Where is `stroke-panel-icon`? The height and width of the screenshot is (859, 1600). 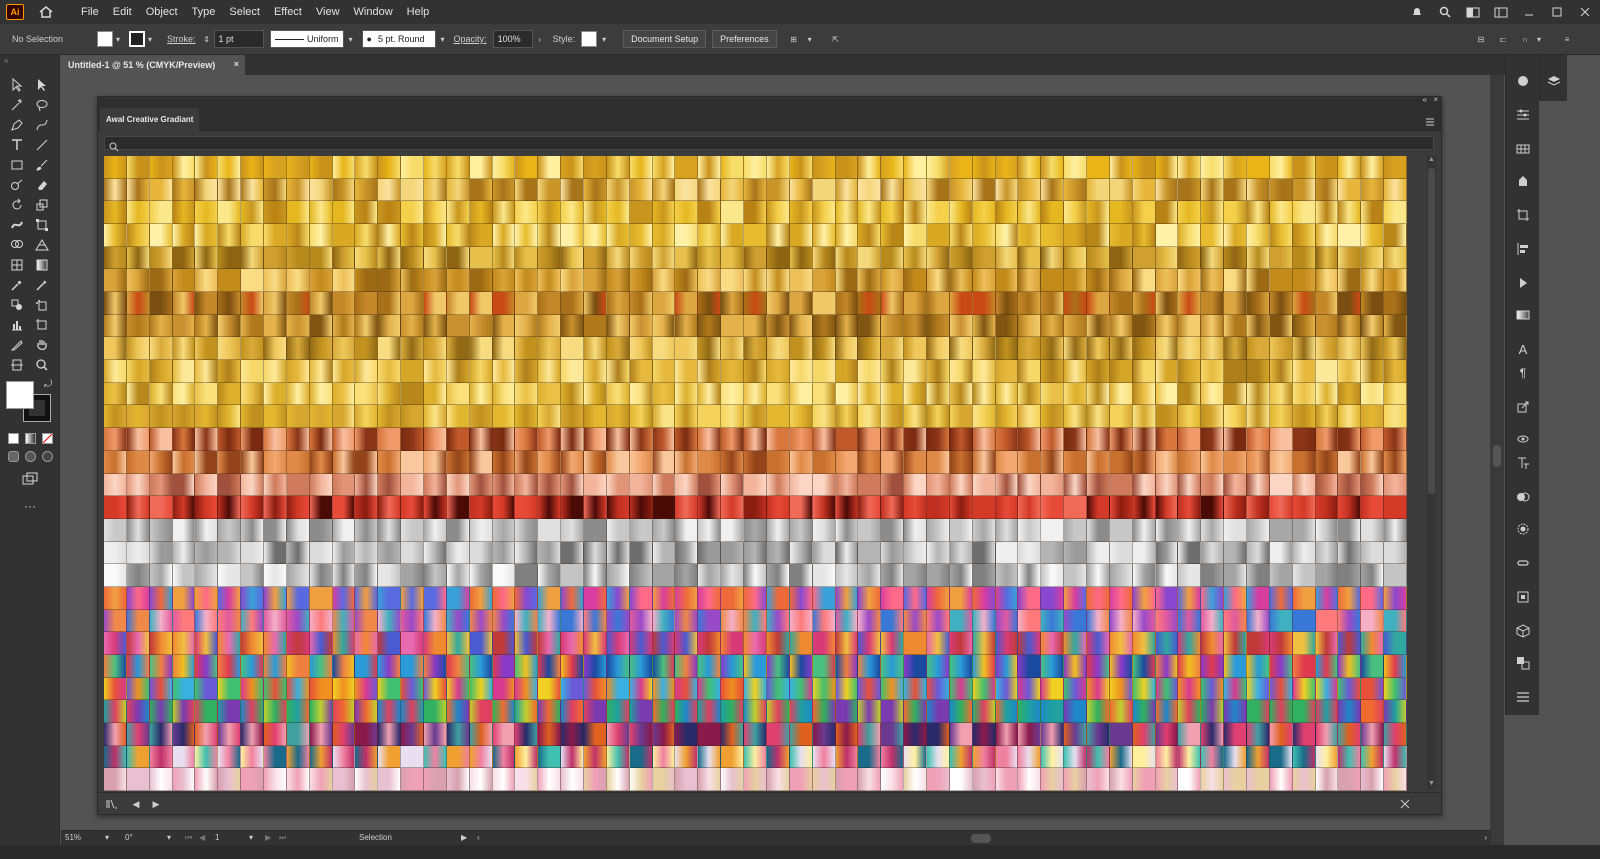 stroke-panel-icon is located at coordinates (1523, 563).